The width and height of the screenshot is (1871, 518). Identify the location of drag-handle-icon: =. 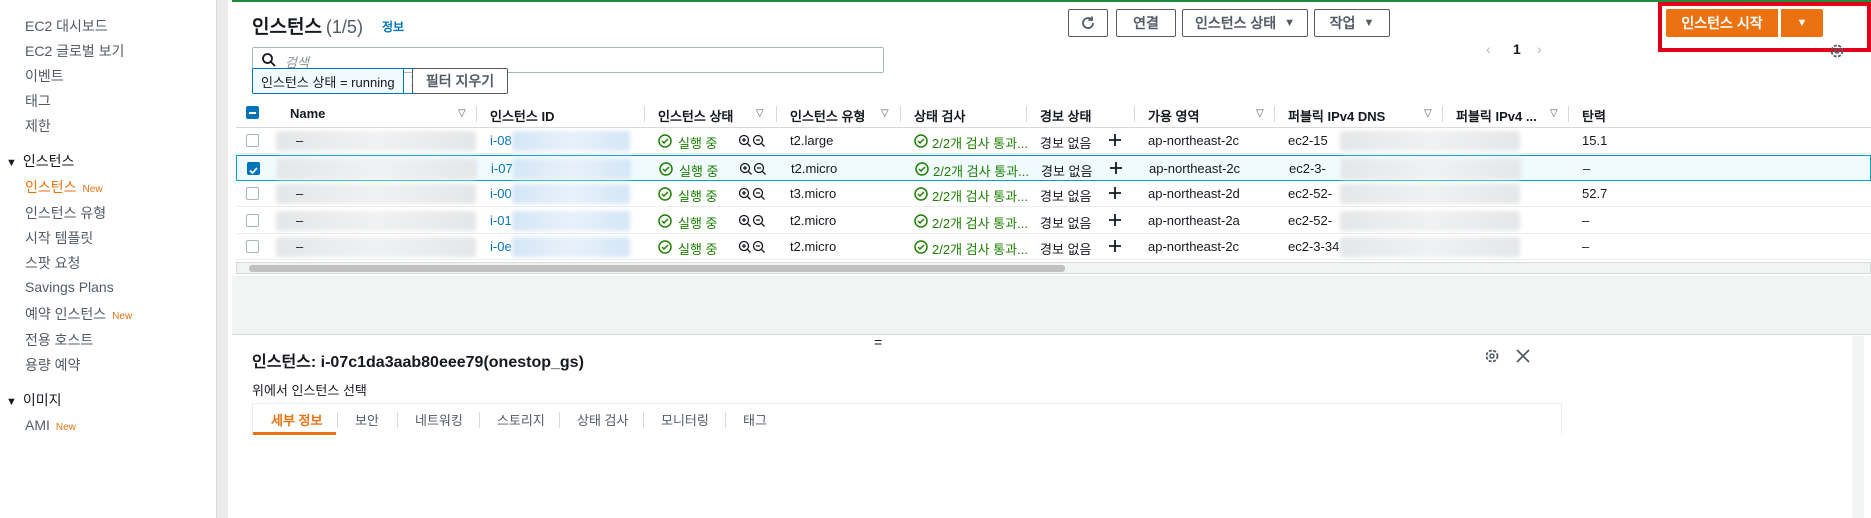
(878, 342).